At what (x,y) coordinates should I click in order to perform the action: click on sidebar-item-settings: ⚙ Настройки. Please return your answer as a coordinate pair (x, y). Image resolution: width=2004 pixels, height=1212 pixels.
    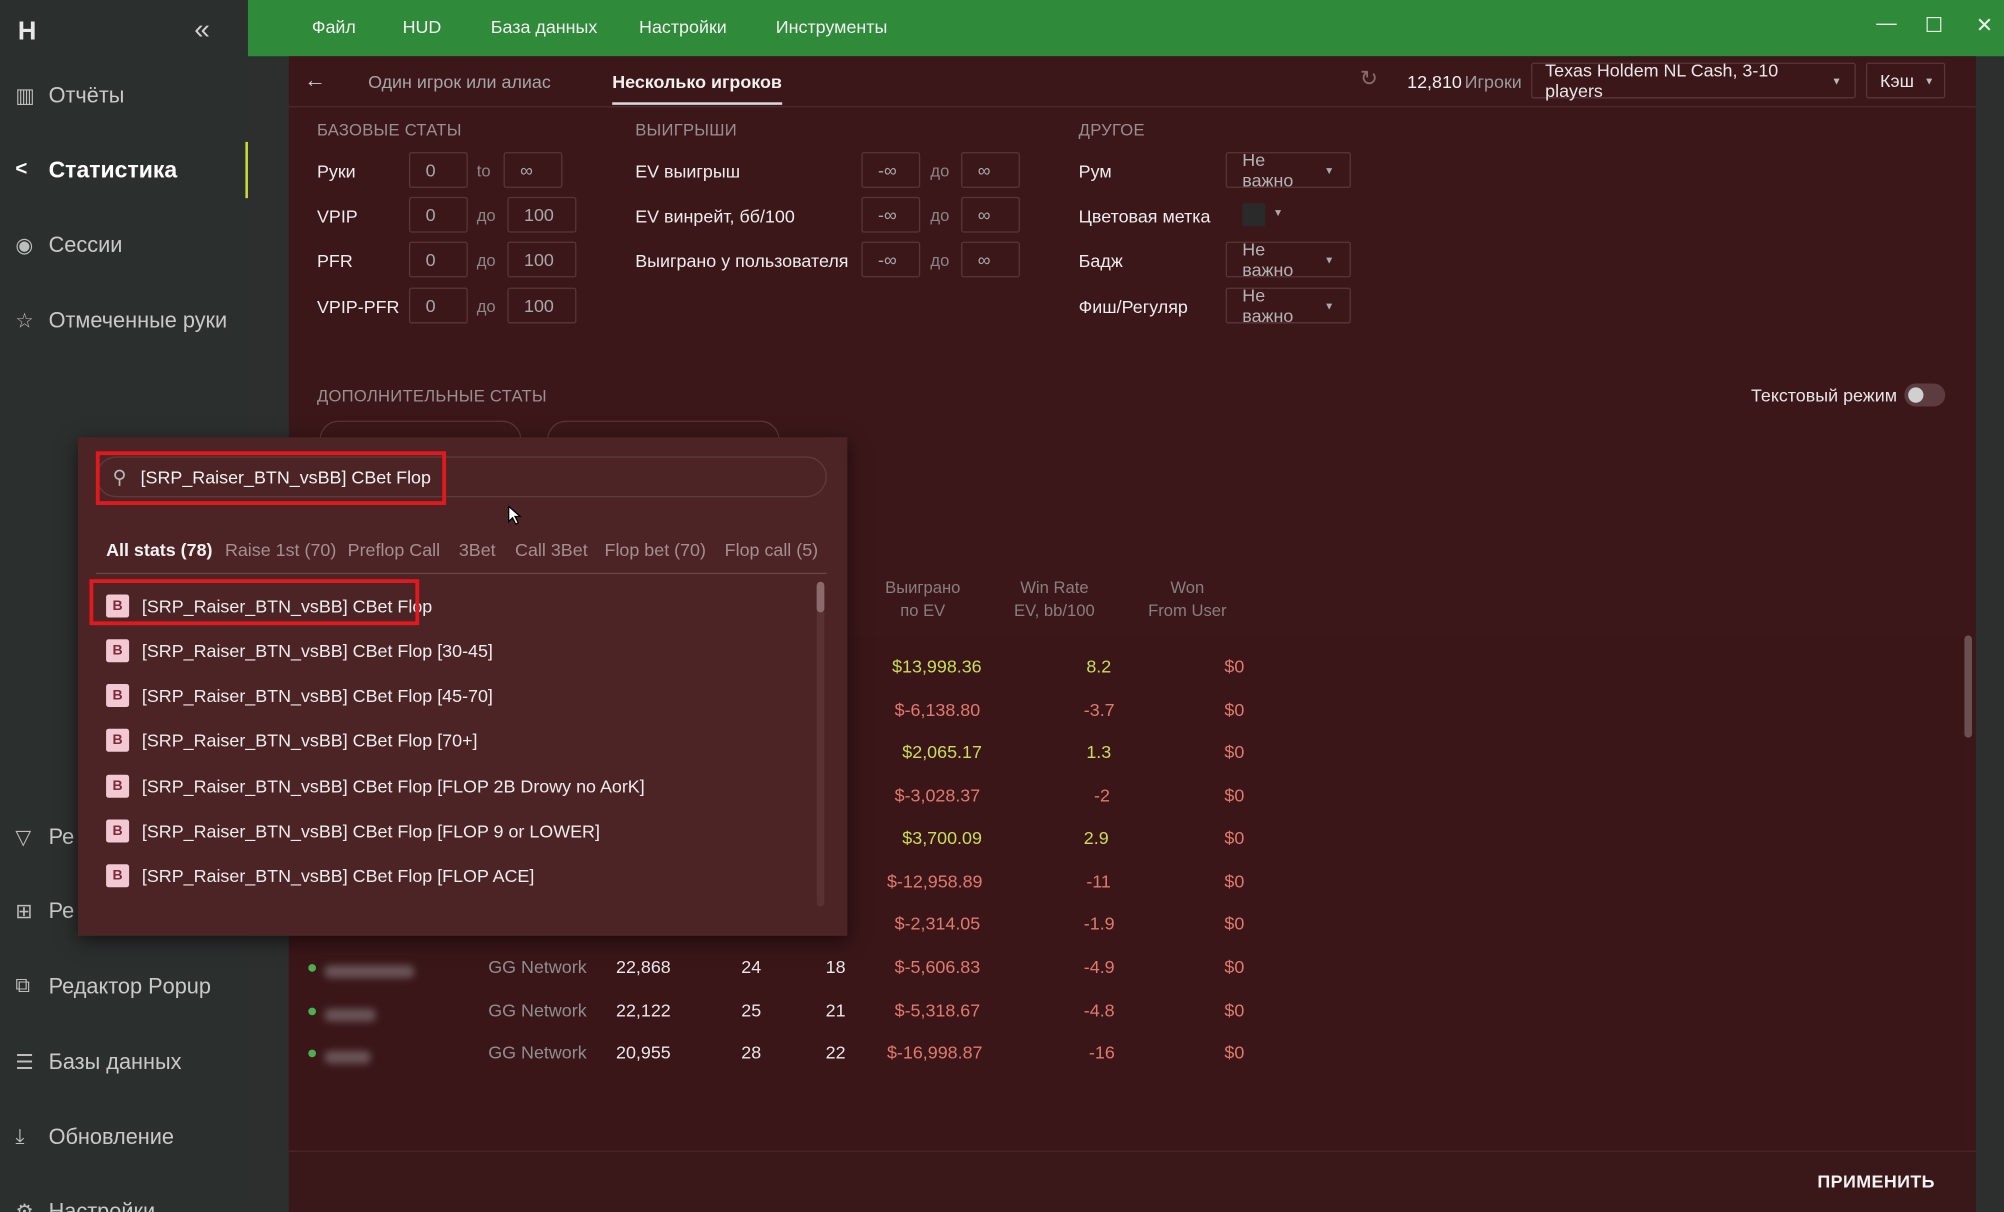
    Looking at the image, I should click on (124, 1199).